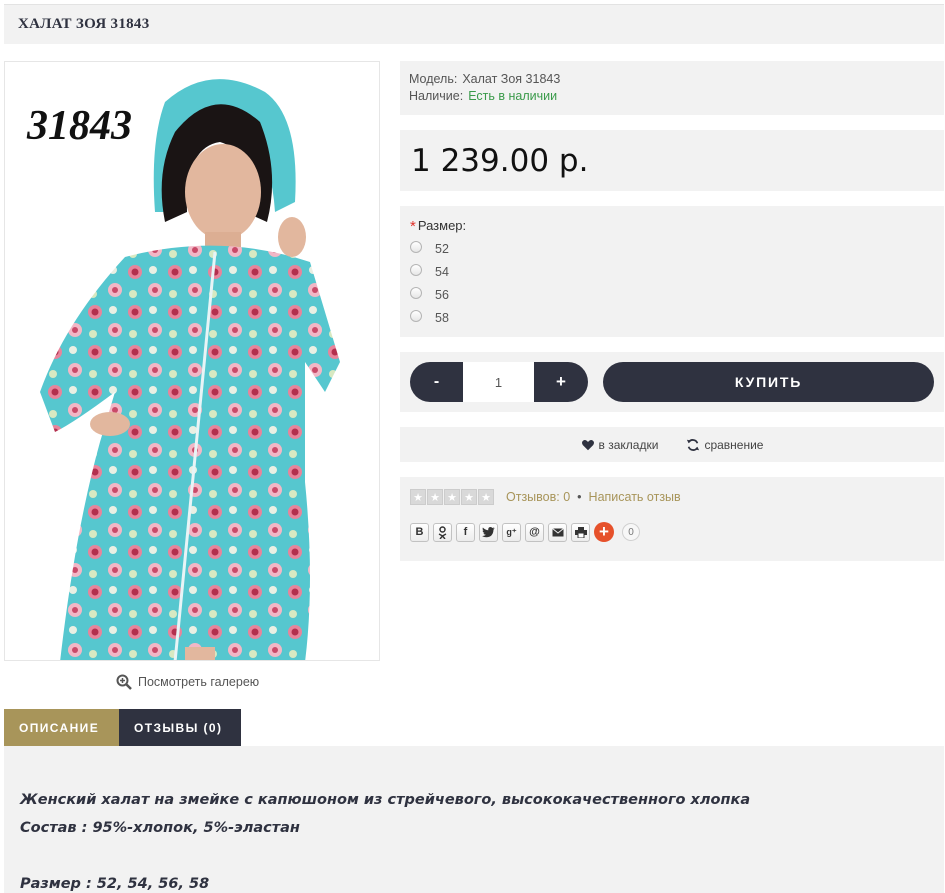  Describe the element at coordinates (474, 24) in the screenshot. I see `title-bar: ХАЛАТ ЗОЯ 31843` at that location.